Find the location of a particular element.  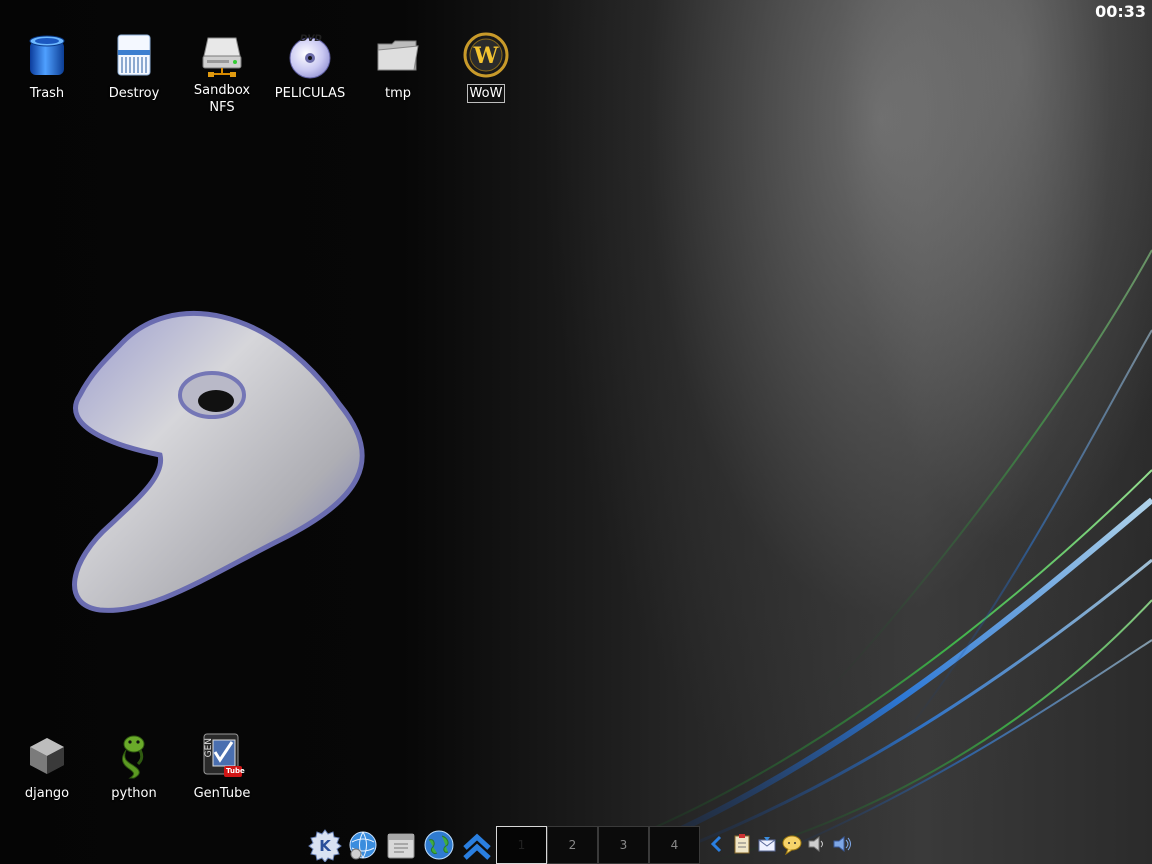

web-browser-icon is located at coordinates (439, 845).